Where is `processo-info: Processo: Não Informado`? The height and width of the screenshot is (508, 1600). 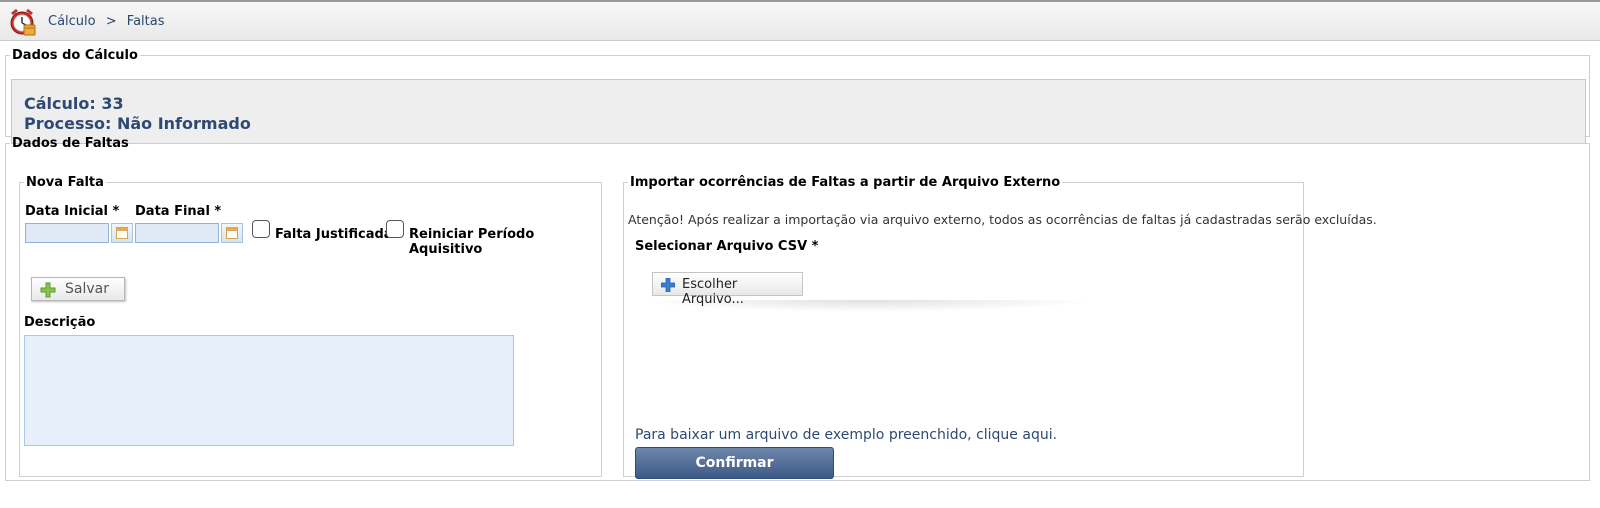
processo-info: Processo: Não Informado is located at coordinates (137, 123).